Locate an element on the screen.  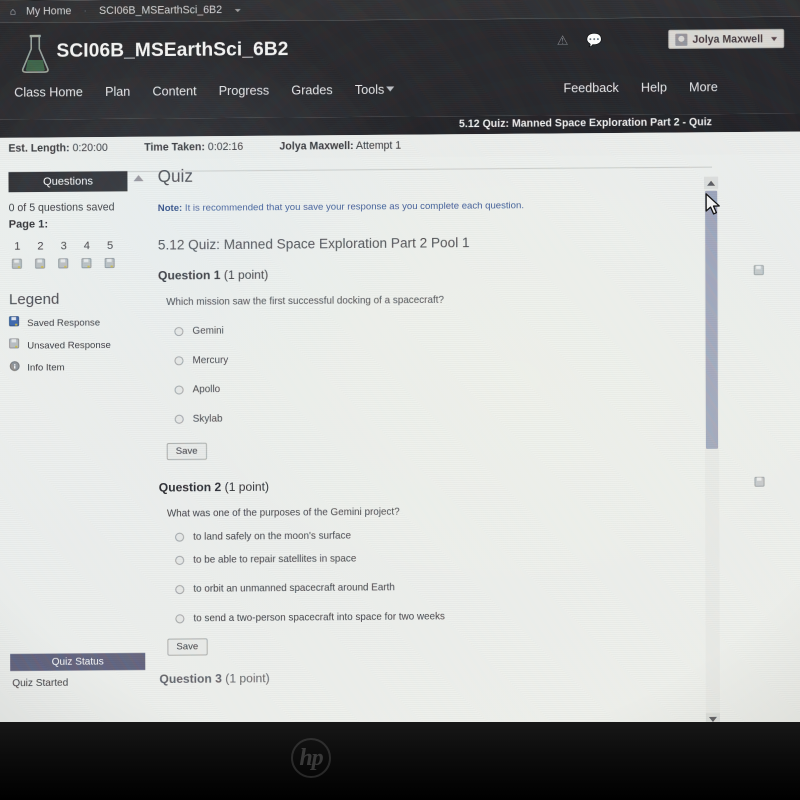
quiz-status-title: Quiz Status is located at coordinates (77, 662).